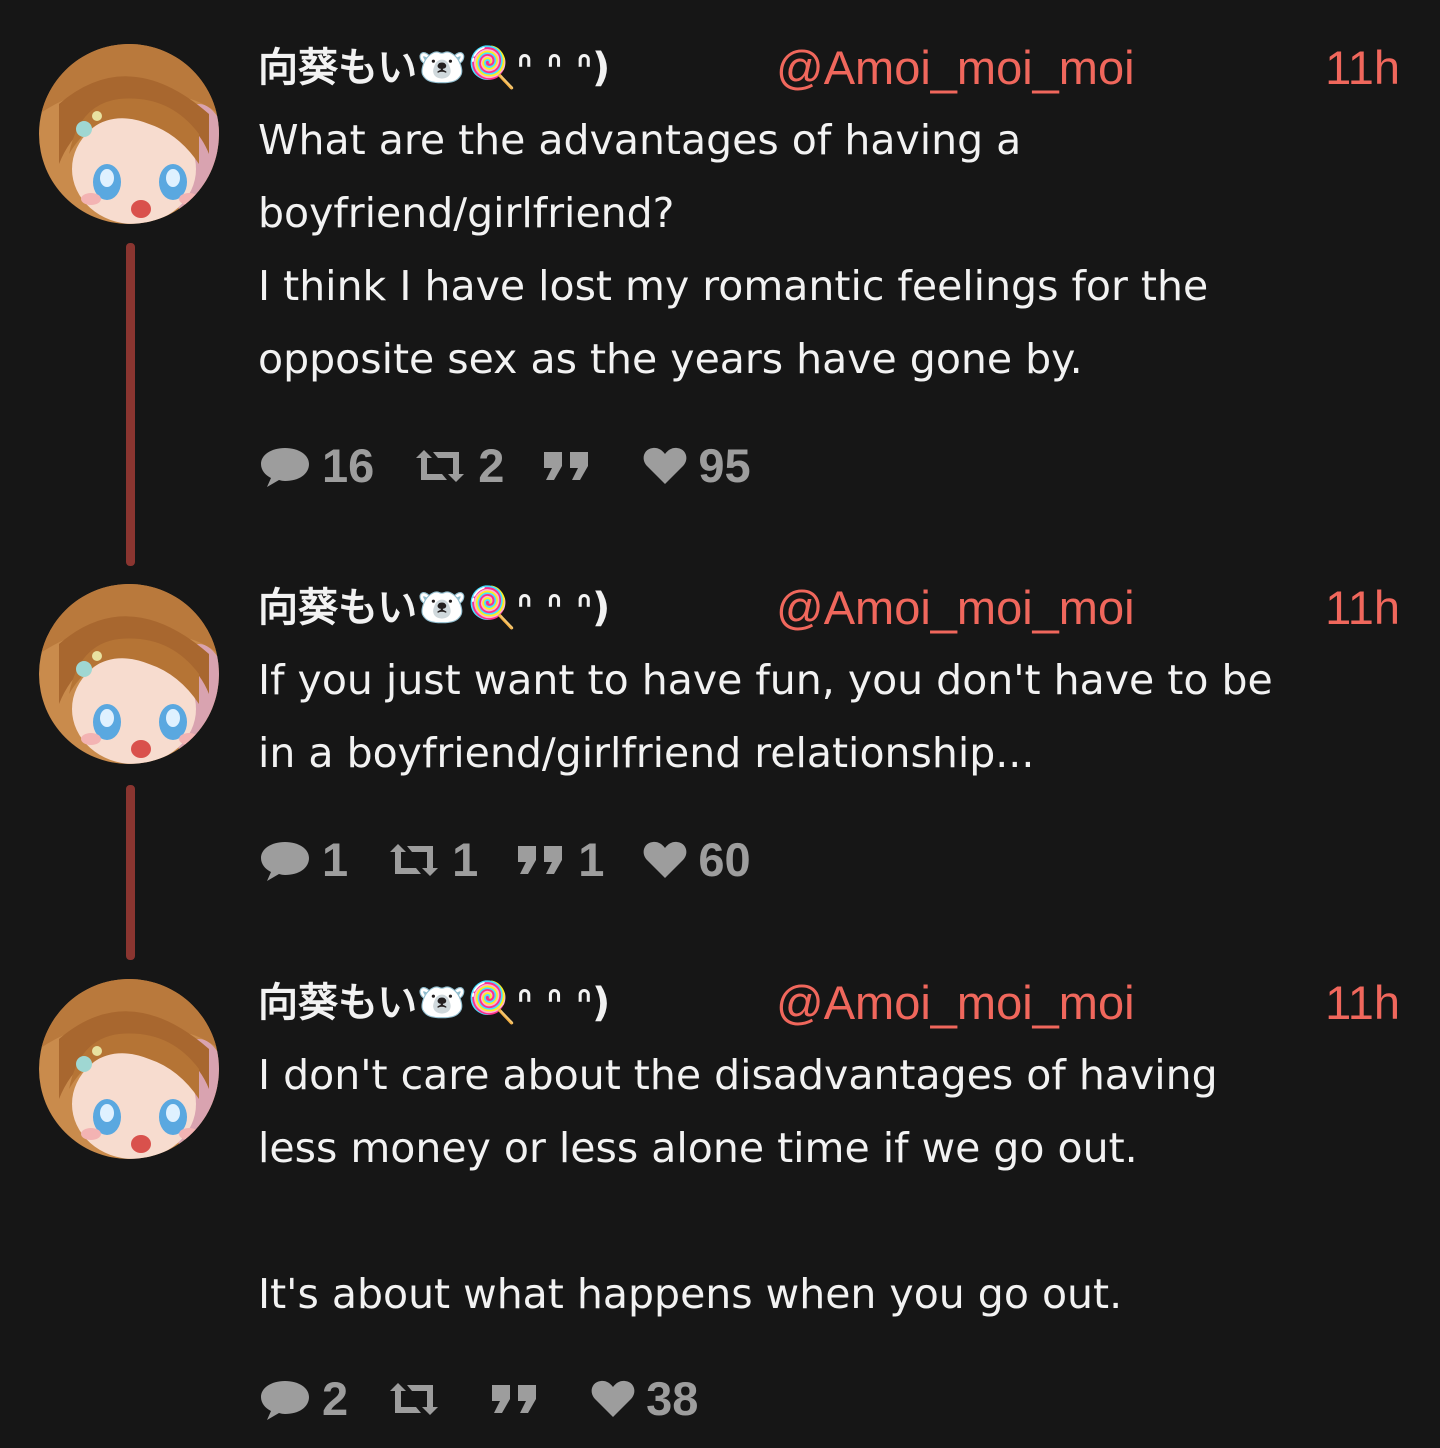 Image resolution: width=1440 pixels, height=1448 pixels. I want to click on tweet-actions: 16 2 95, so click(523, 466).